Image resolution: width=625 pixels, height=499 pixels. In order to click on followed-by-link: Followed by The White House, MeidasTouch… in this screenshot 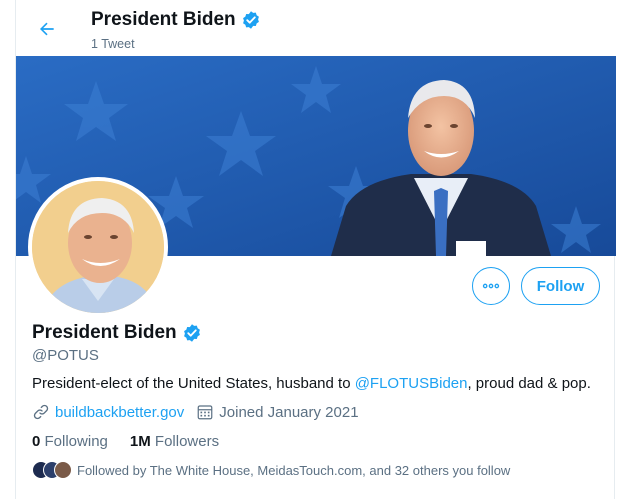, I will do `click(271, 470)`.